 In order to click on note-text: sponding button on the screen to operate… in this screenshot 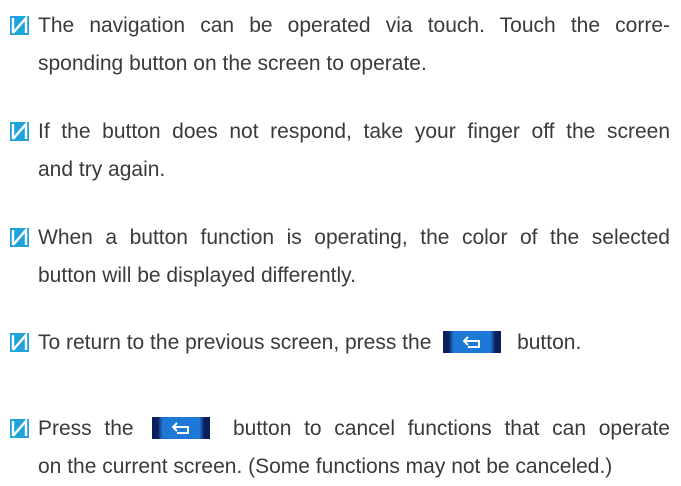, I will do `click(232, 63)`.